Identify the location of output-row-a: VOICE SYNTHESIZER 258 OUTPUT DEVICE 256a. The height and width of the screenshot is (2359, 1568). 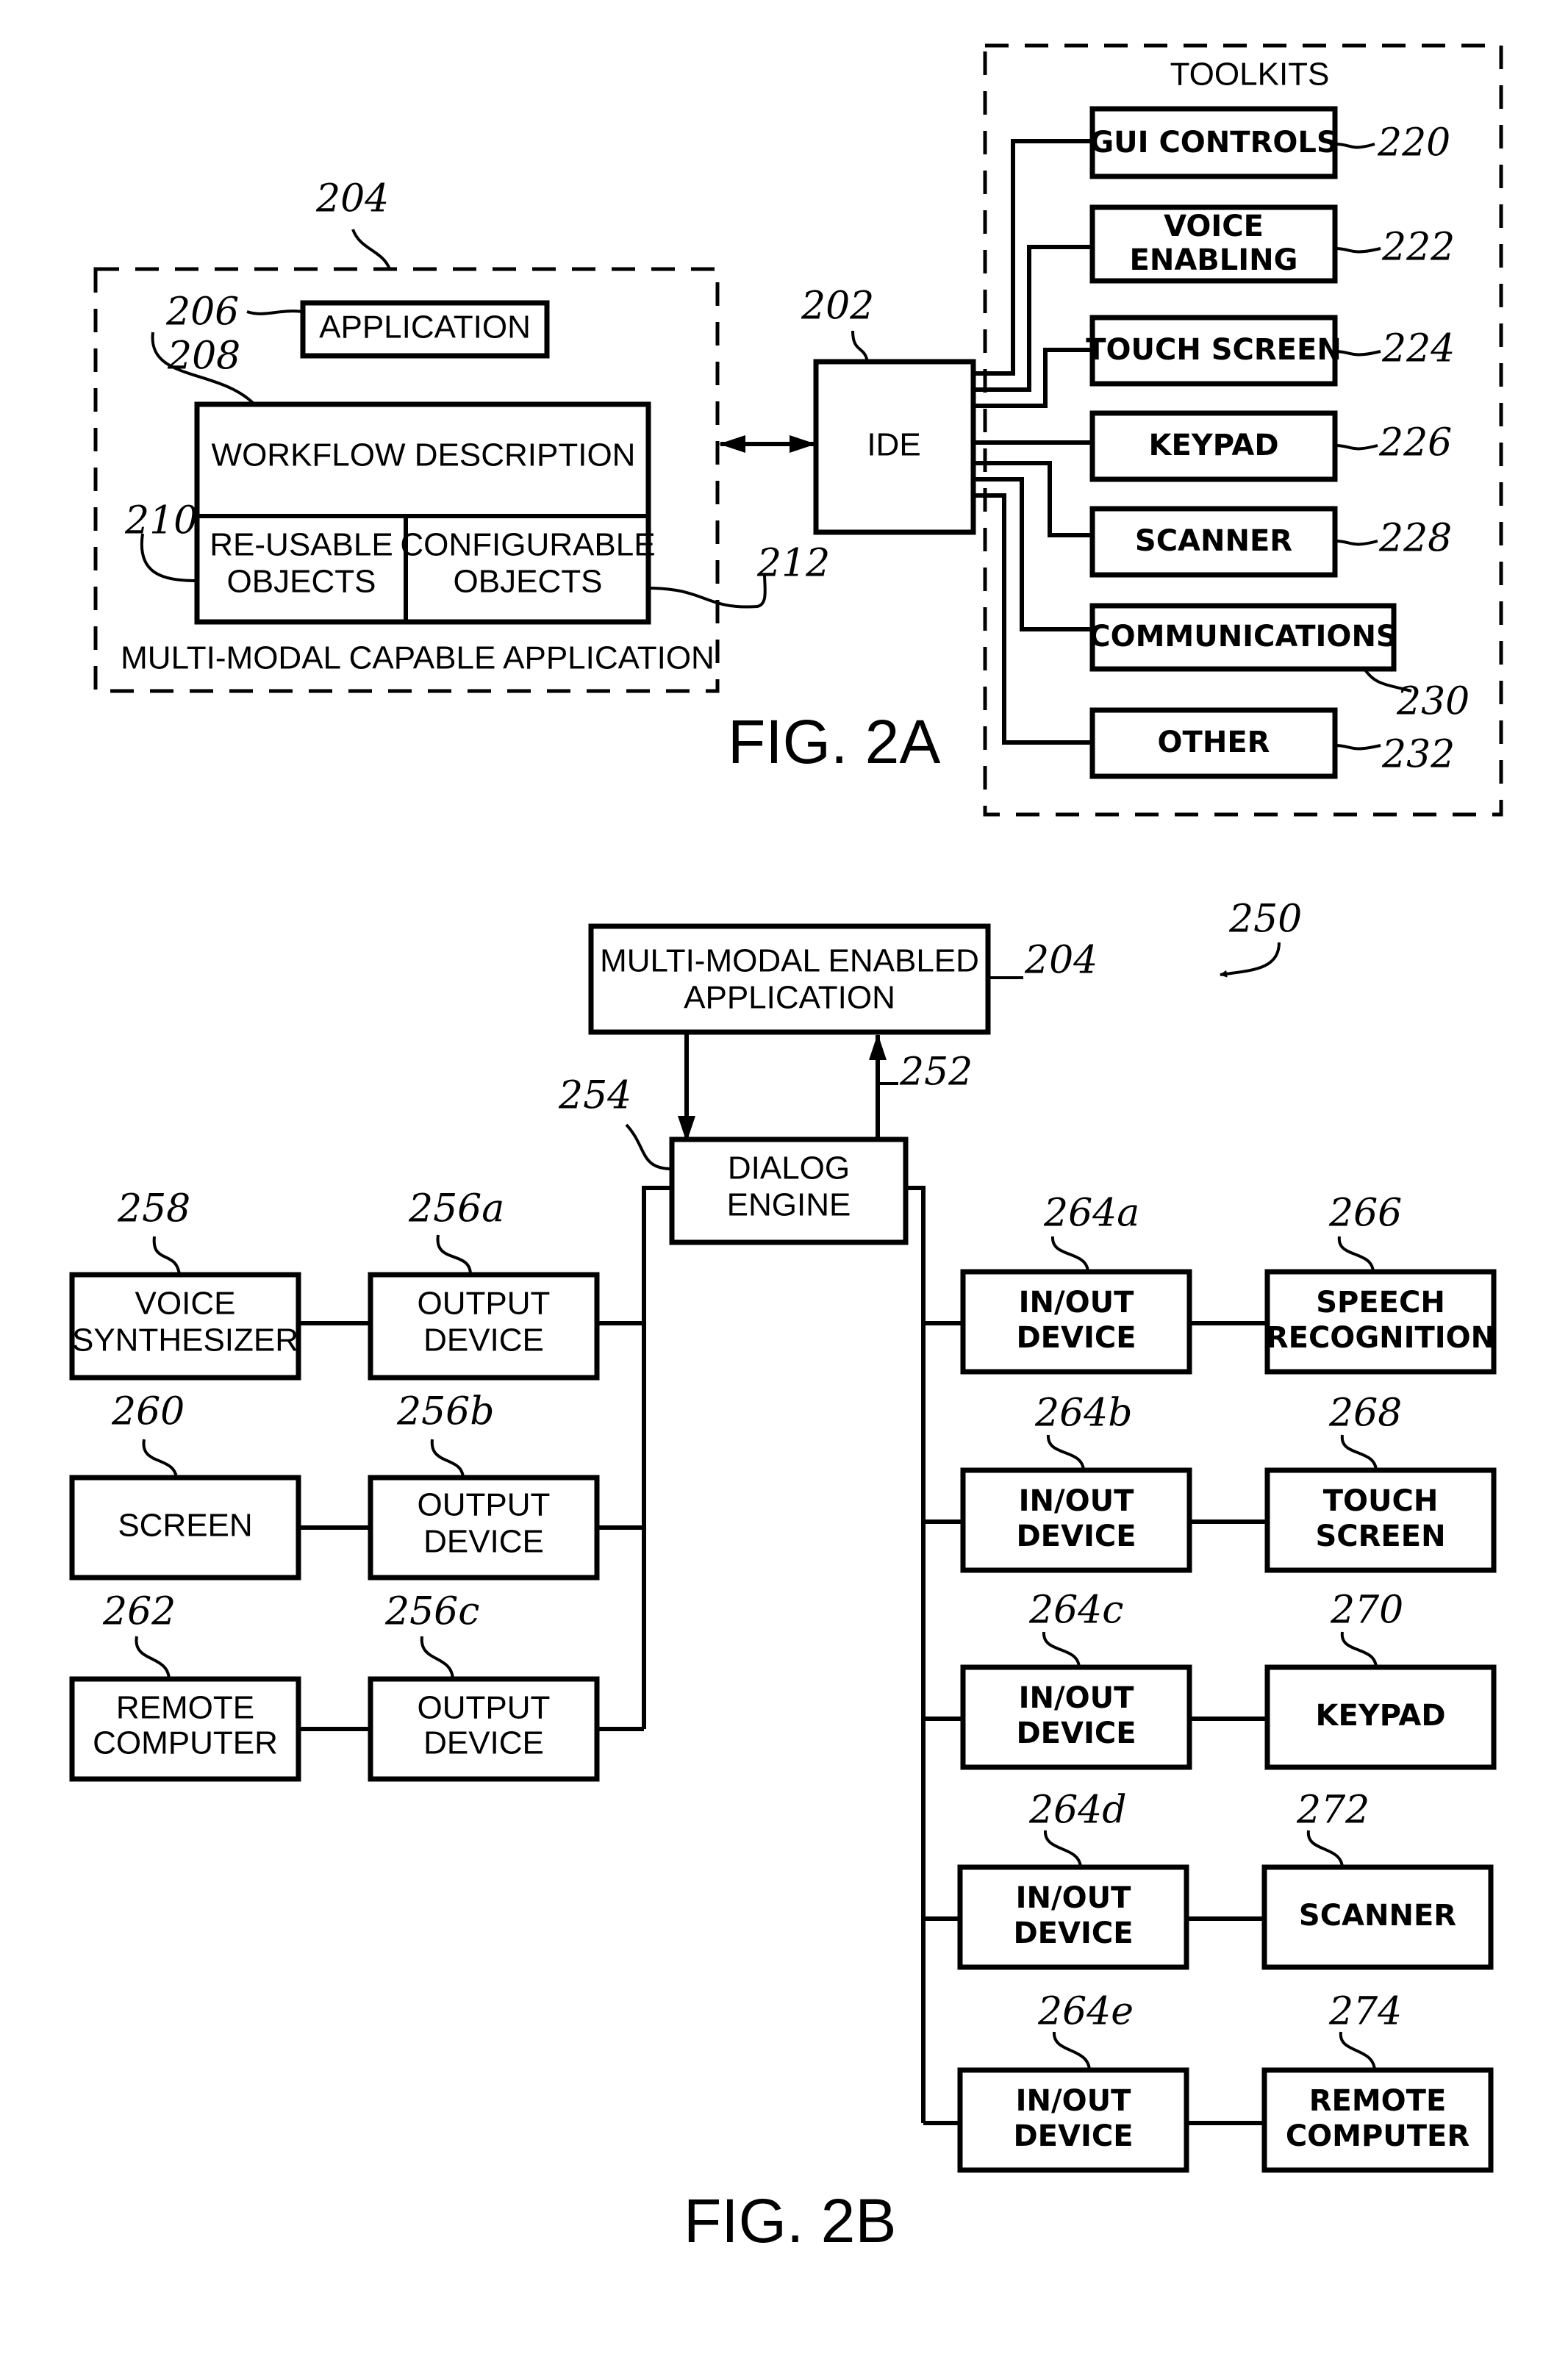
(356, 1284).